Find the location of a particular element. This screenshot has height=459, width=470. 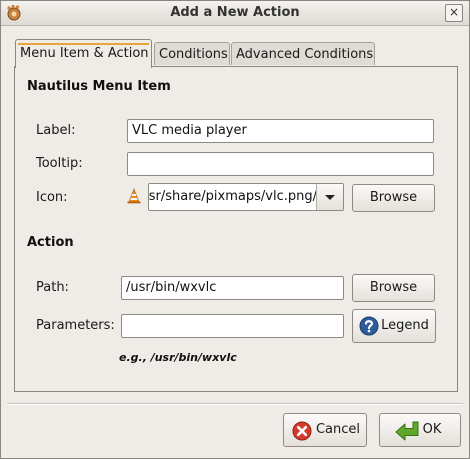

ok-label: OK is located at coordinates (432, 429).